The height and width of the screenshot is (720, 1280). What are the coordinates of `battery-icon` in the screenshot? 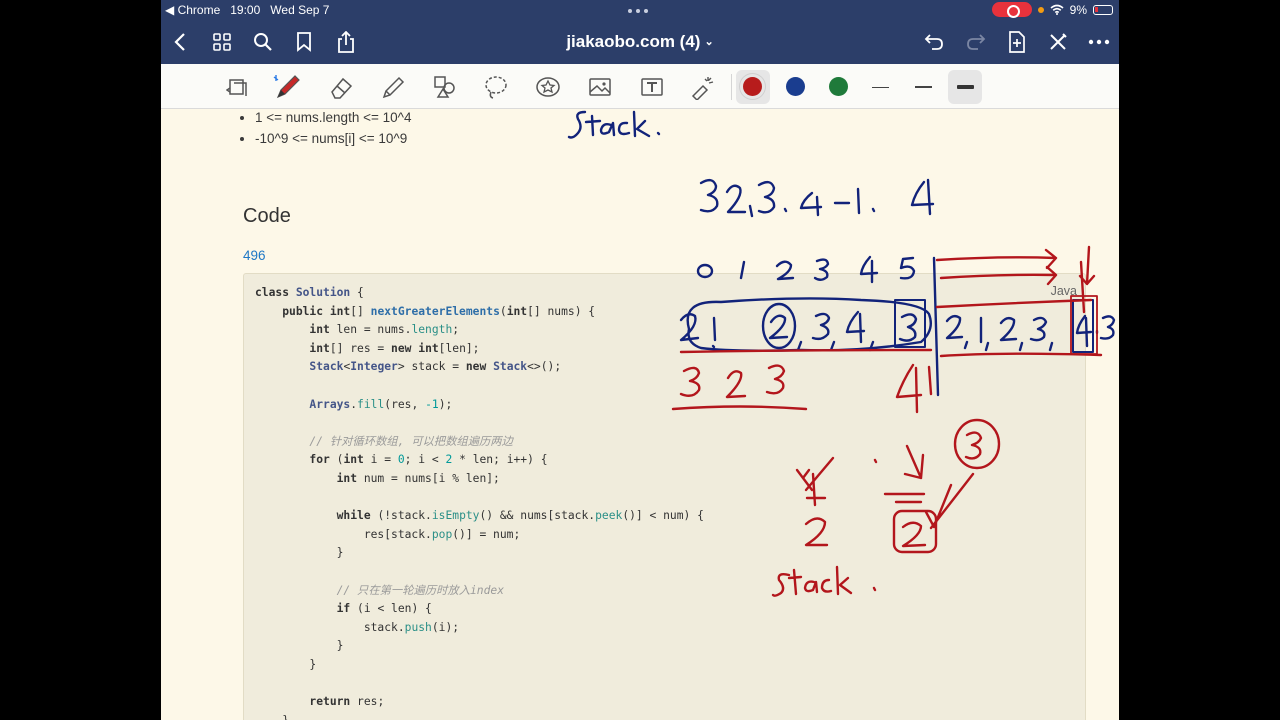 It's located at (1103, 9).